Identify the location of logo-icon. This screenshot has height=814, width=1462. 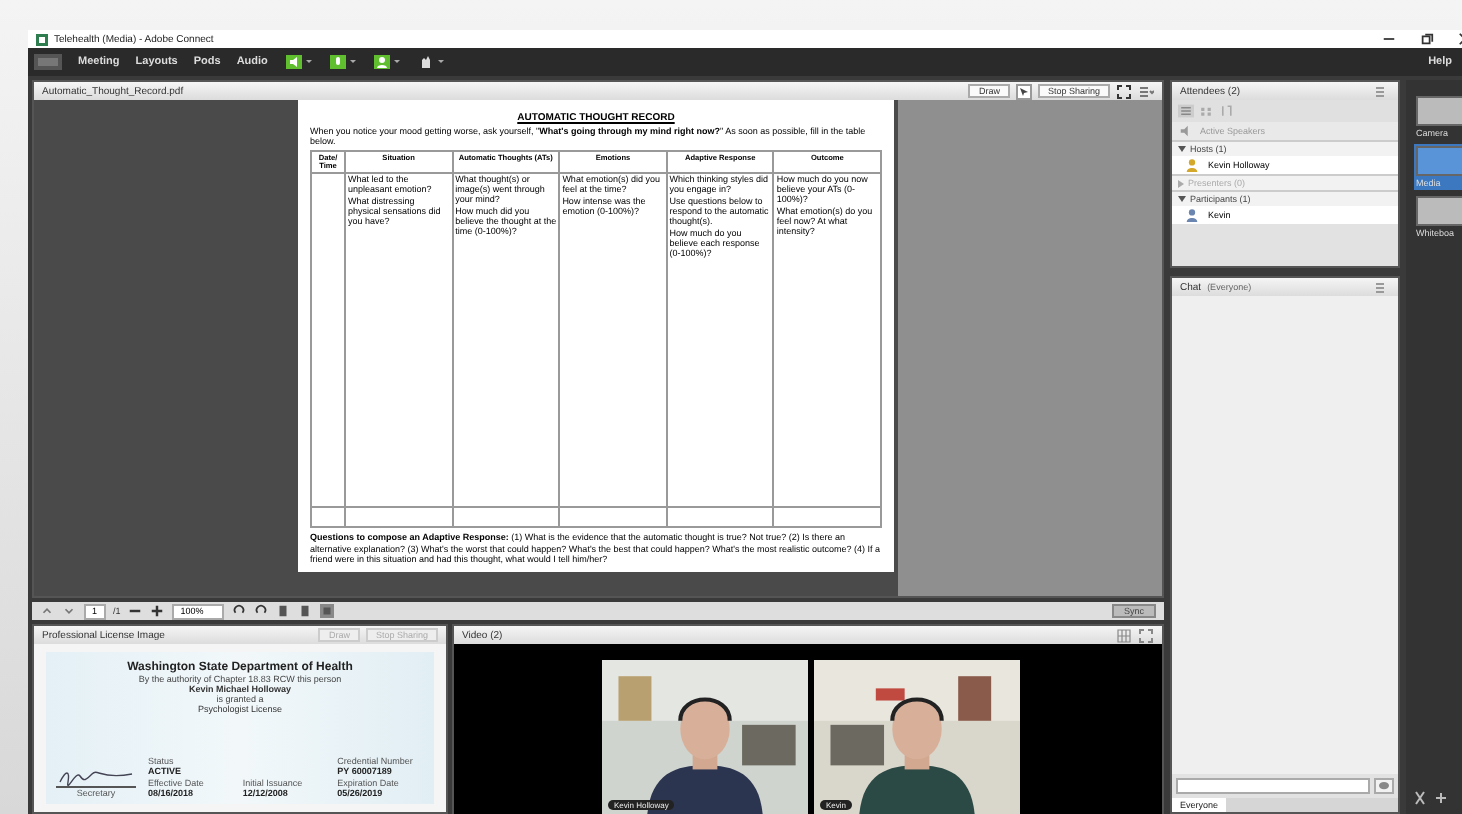
(48, 62).